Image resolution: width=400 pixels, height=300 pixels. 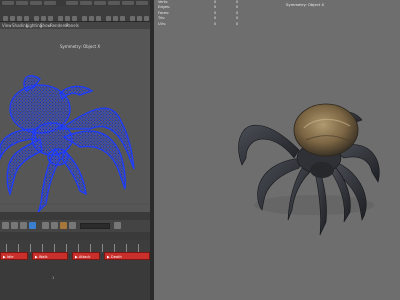 What do you see at coordinates (32, 225) in the screenshot?
I see `play-forward-icon` at bounding box center [32, 225].